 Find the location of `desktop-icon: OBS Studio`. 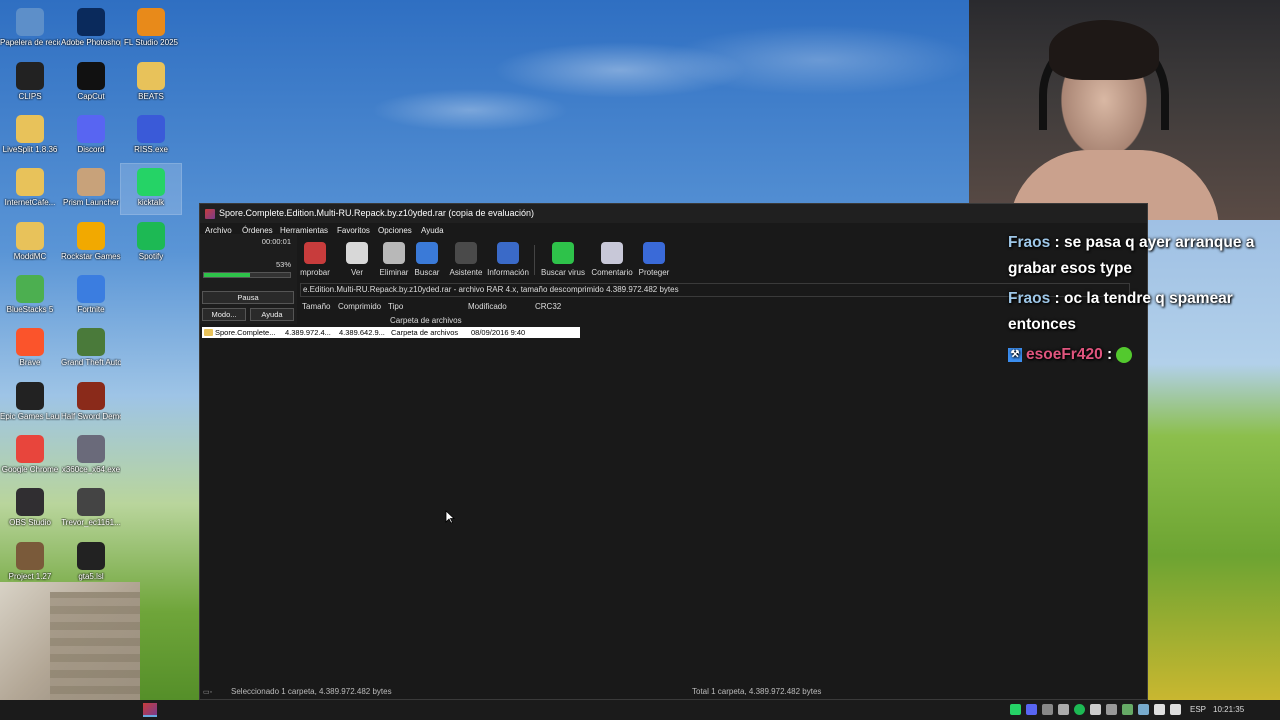

desktop-icon: OBS Studio is located at coordinates (30, 509).